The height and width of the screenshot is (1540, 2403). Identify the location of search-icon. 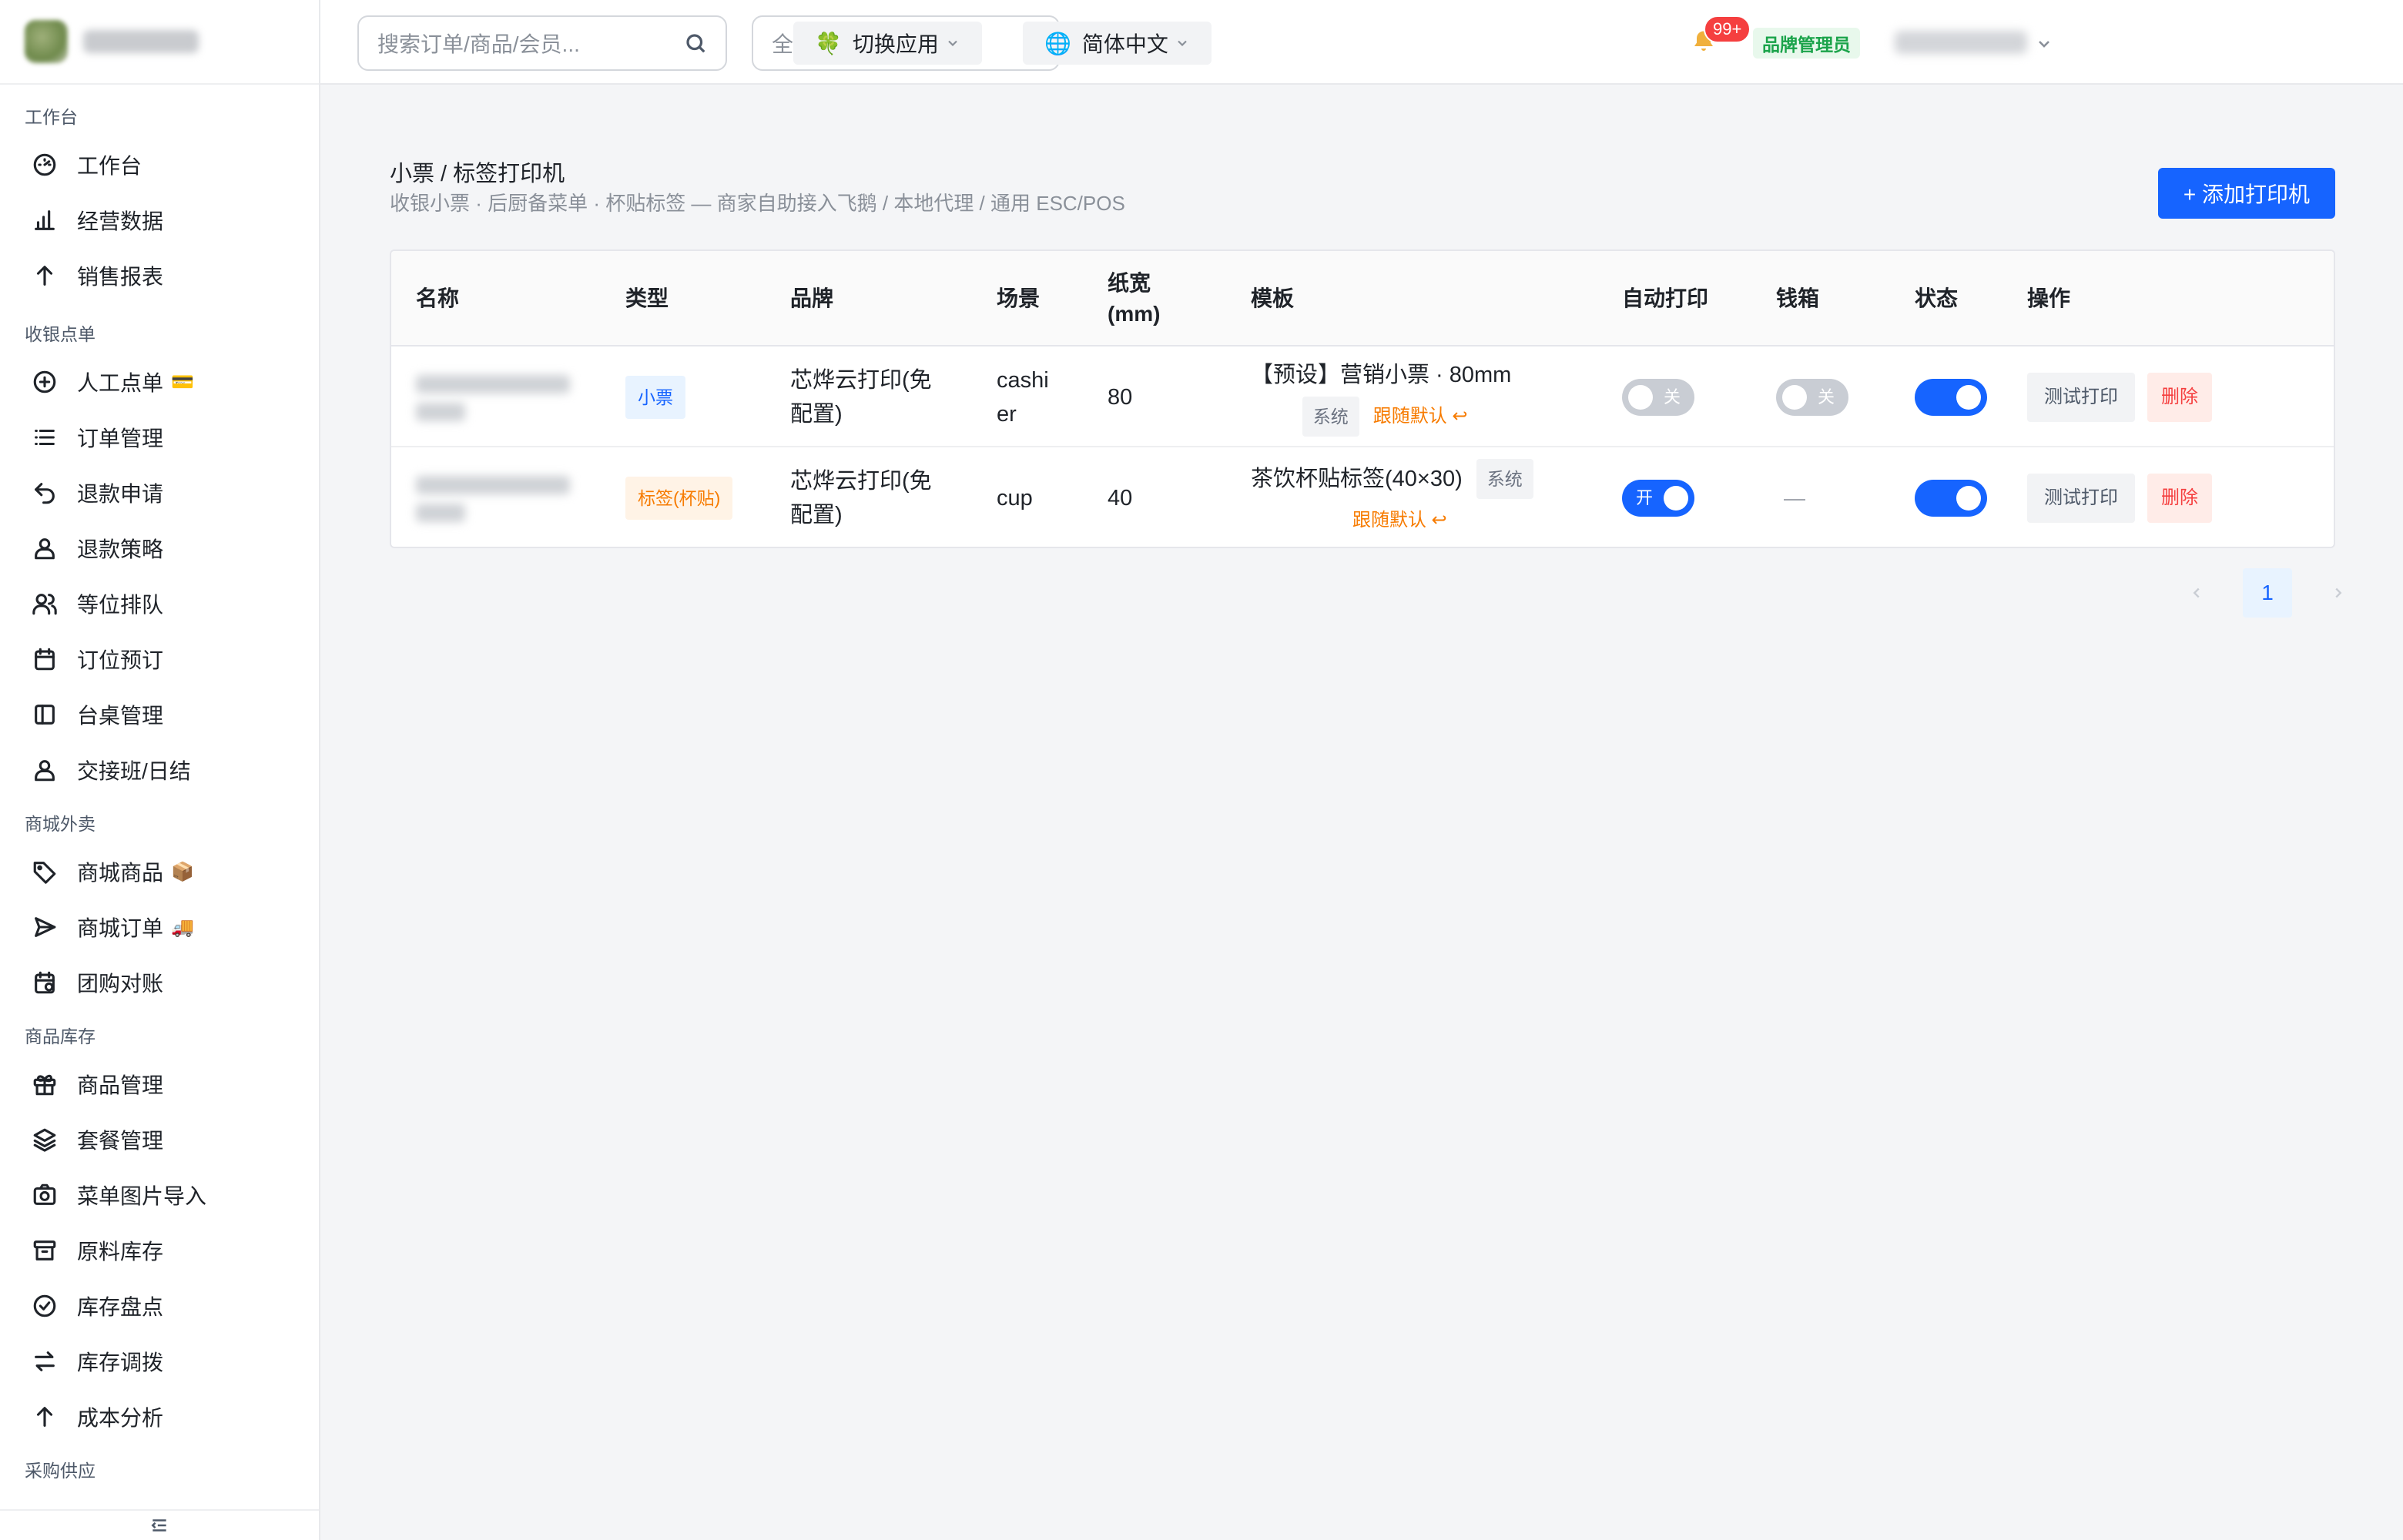
(696, 43).